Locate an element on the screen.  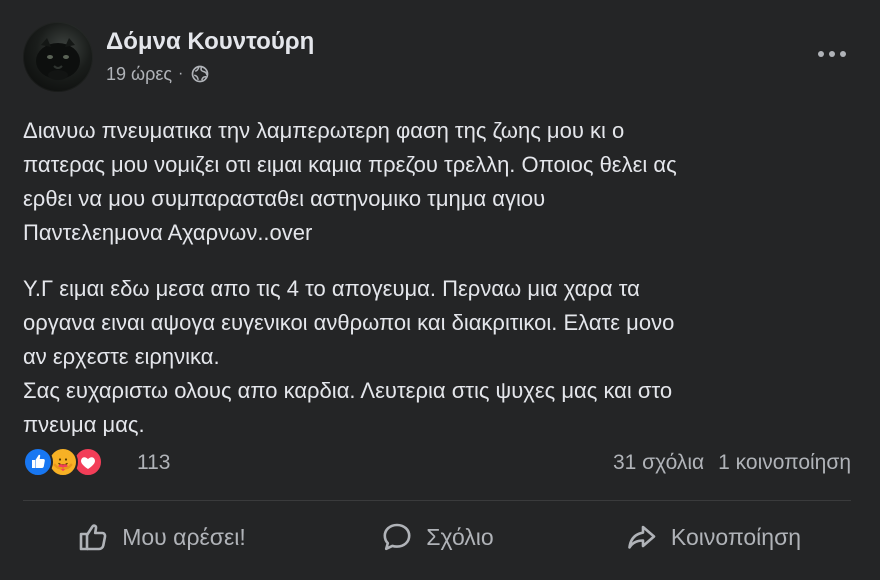
share-button: Κοινοποίηση is located at coordinates (713, 537).